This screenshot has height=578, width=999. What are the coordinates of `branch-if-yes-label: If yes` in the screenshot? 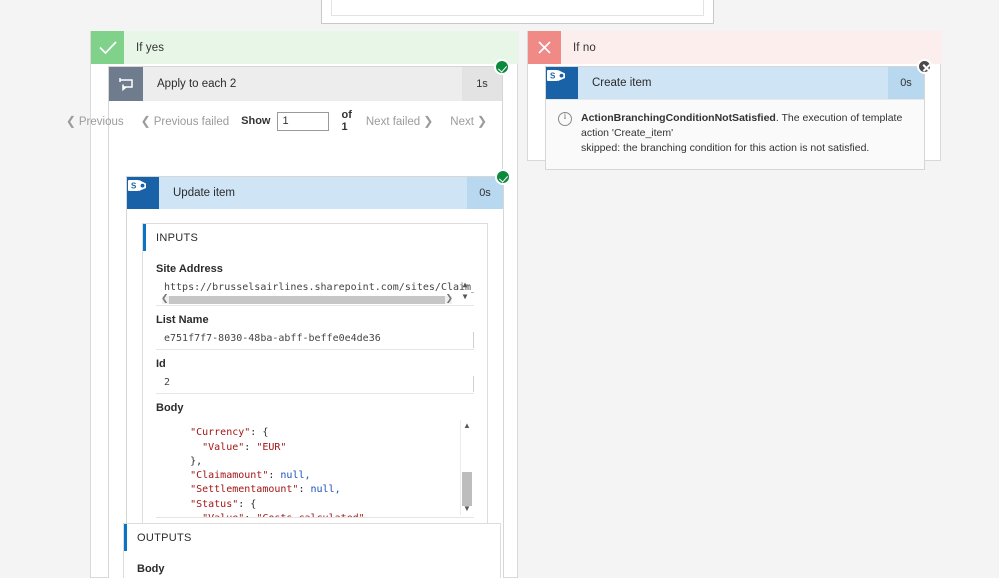 It's located at (150, 47).